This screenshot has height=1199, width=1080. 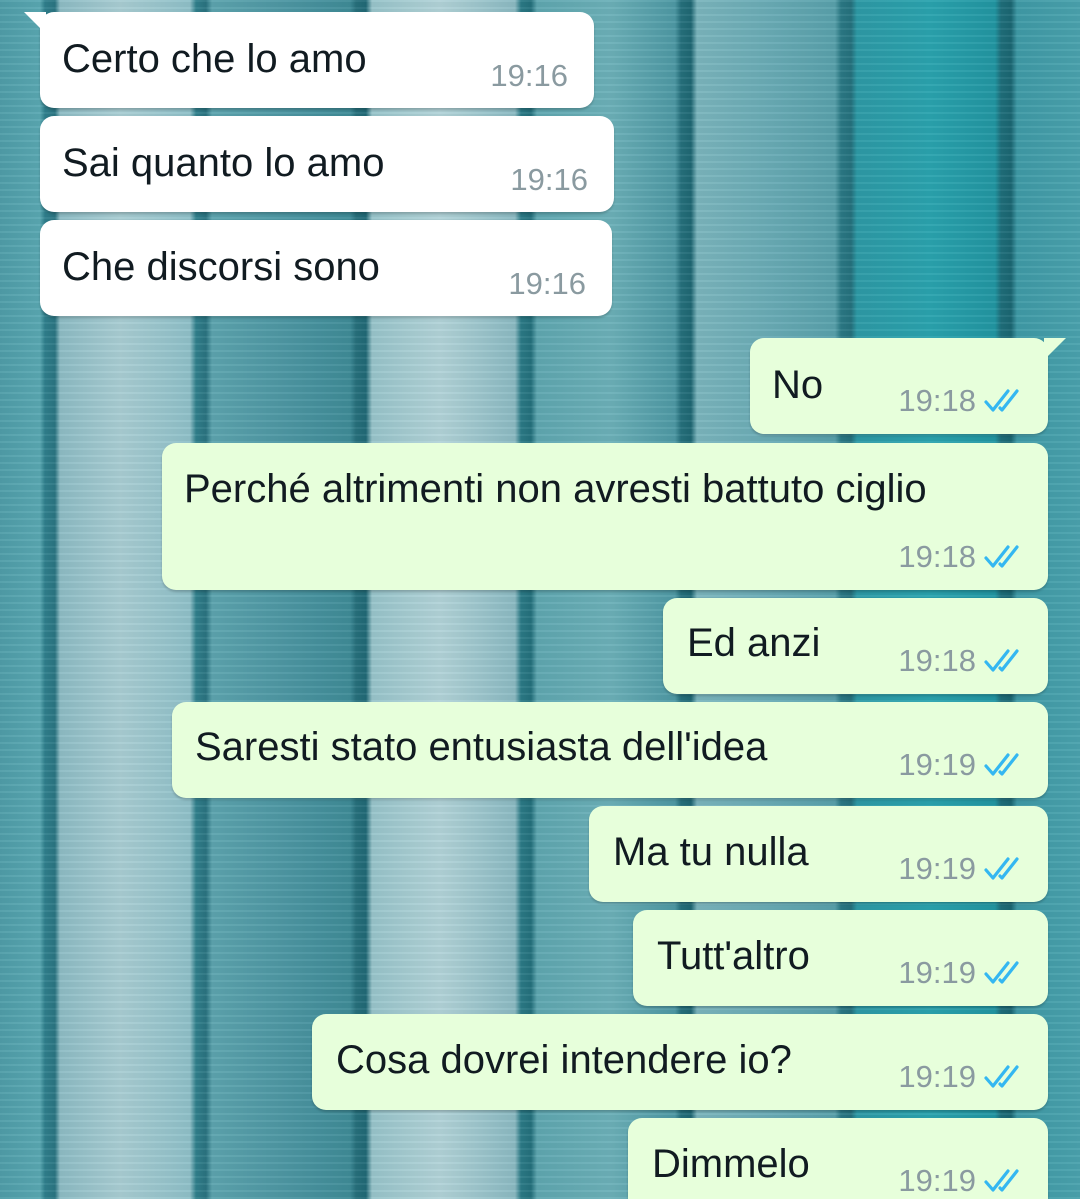 I want to click on message-text: Dimmelo, so click(x=731, y=1164).